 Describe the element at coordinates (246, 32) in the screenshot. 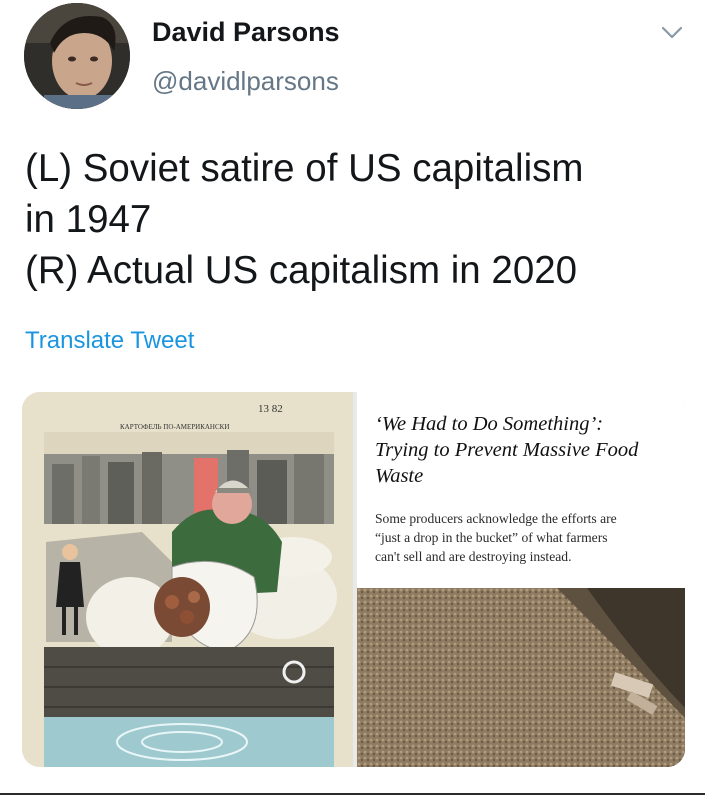

I see `display-name: David Parsons` at that location.